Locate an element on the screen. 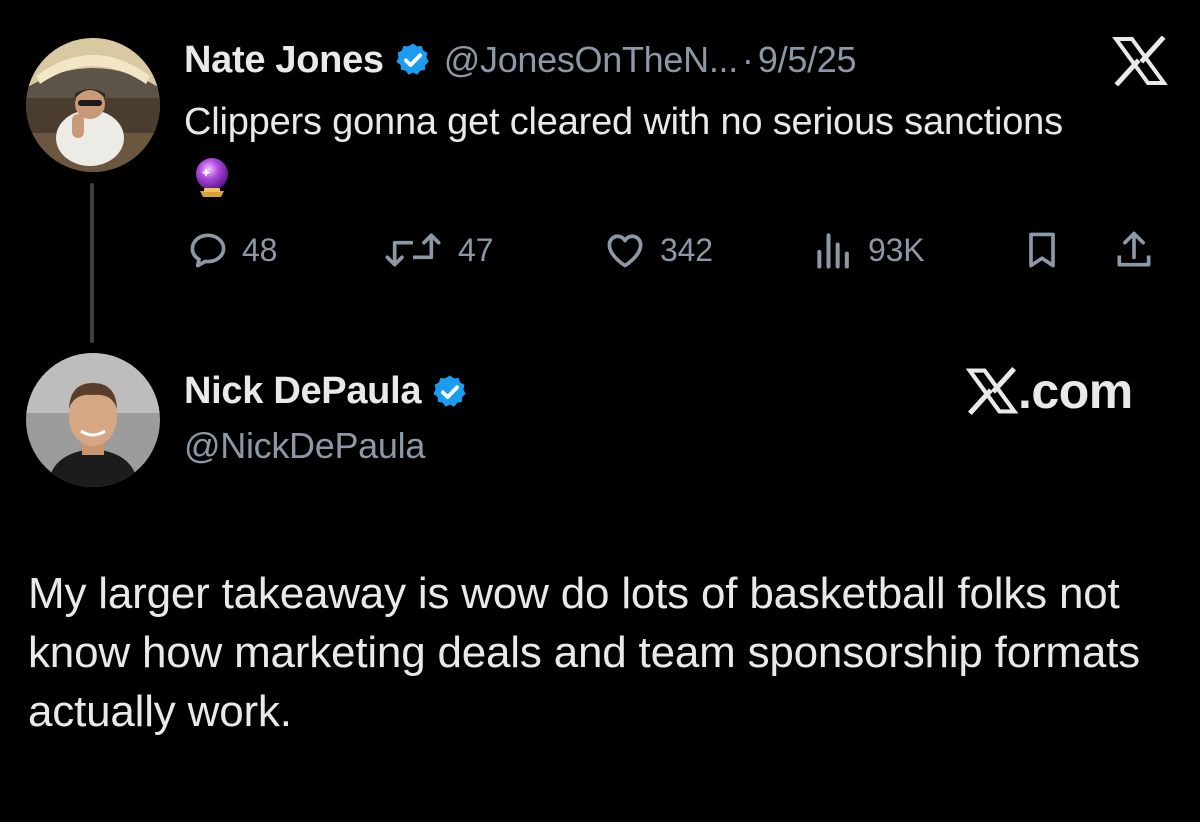 The width and height of the screenshot is (1200, 822). thread-connector-line is located at coordinates (92, 263).